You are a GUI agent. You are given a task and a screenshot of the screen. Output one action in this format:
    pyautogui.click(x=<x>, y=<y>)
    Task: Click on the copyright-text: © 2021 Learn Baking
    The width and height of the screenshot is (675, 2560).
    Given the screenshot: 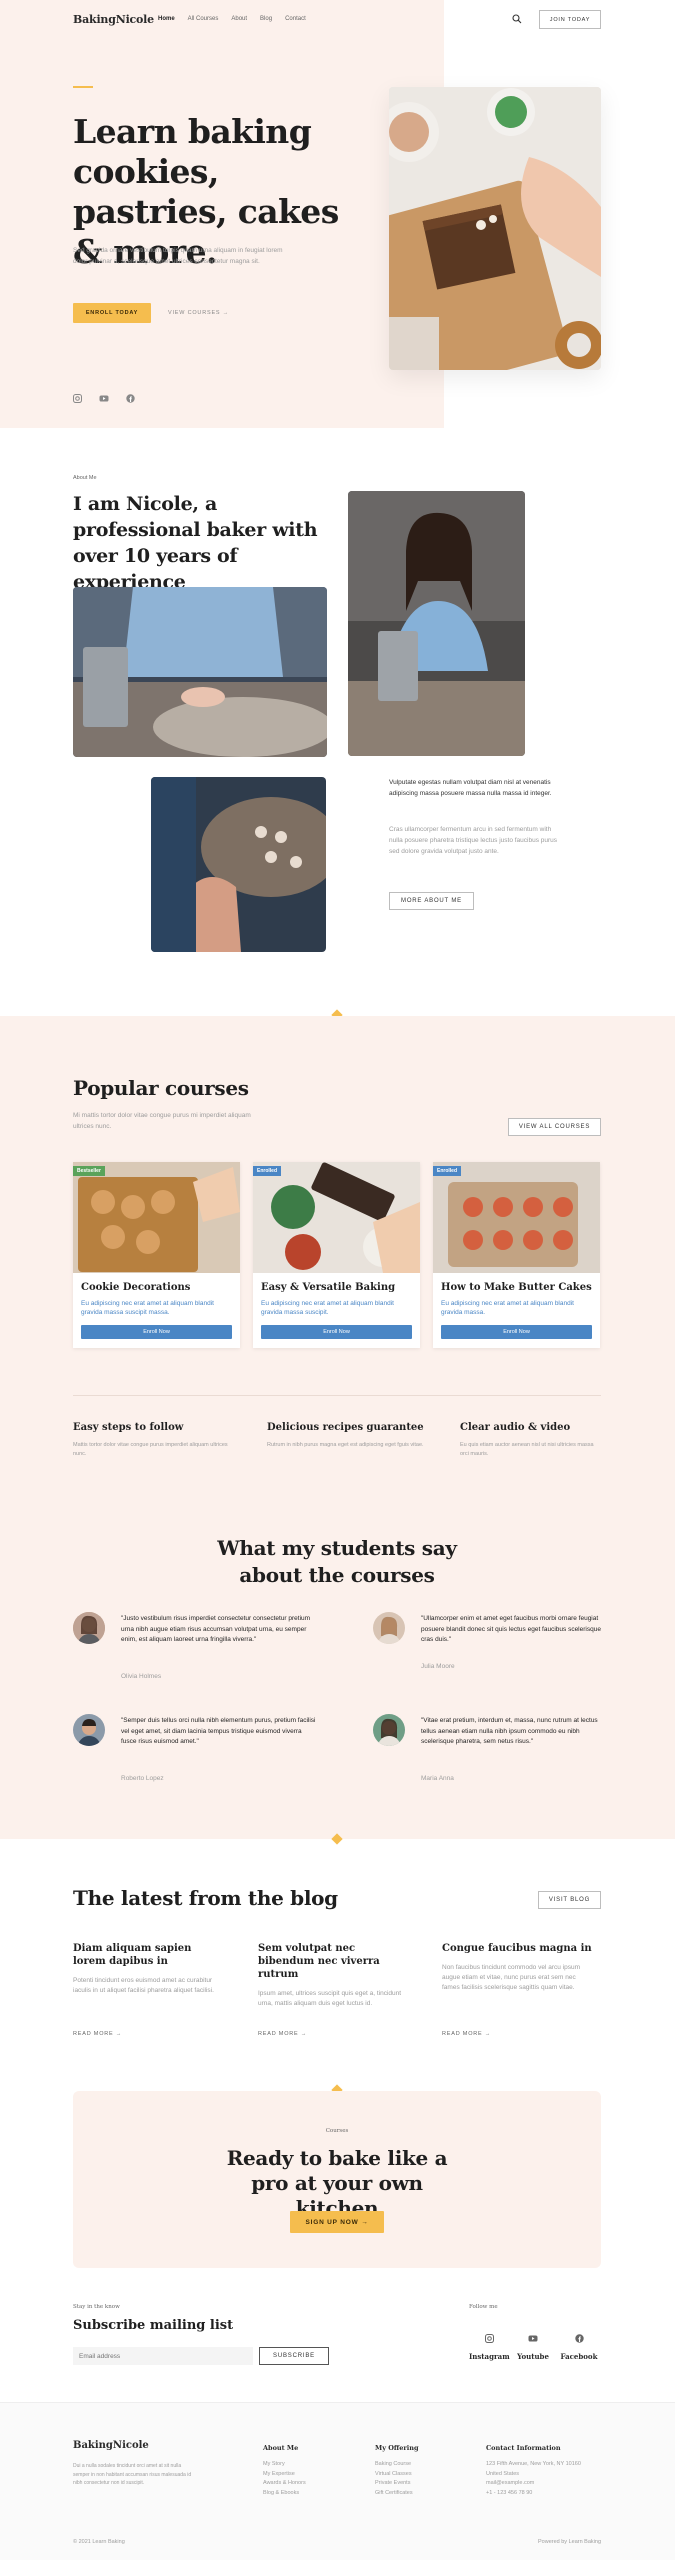 What is the action you would take?
    pyautogui.click(x=99, y=2542)
    